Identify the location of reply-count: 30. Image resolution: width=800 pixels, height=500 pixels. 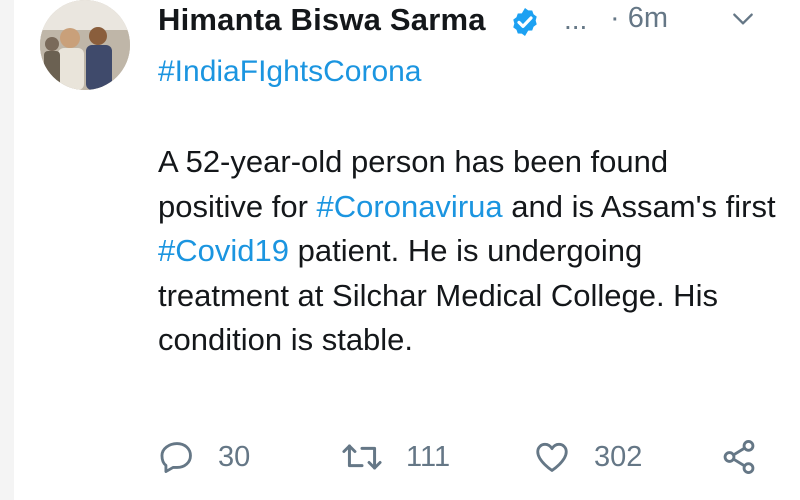
(234, 456).